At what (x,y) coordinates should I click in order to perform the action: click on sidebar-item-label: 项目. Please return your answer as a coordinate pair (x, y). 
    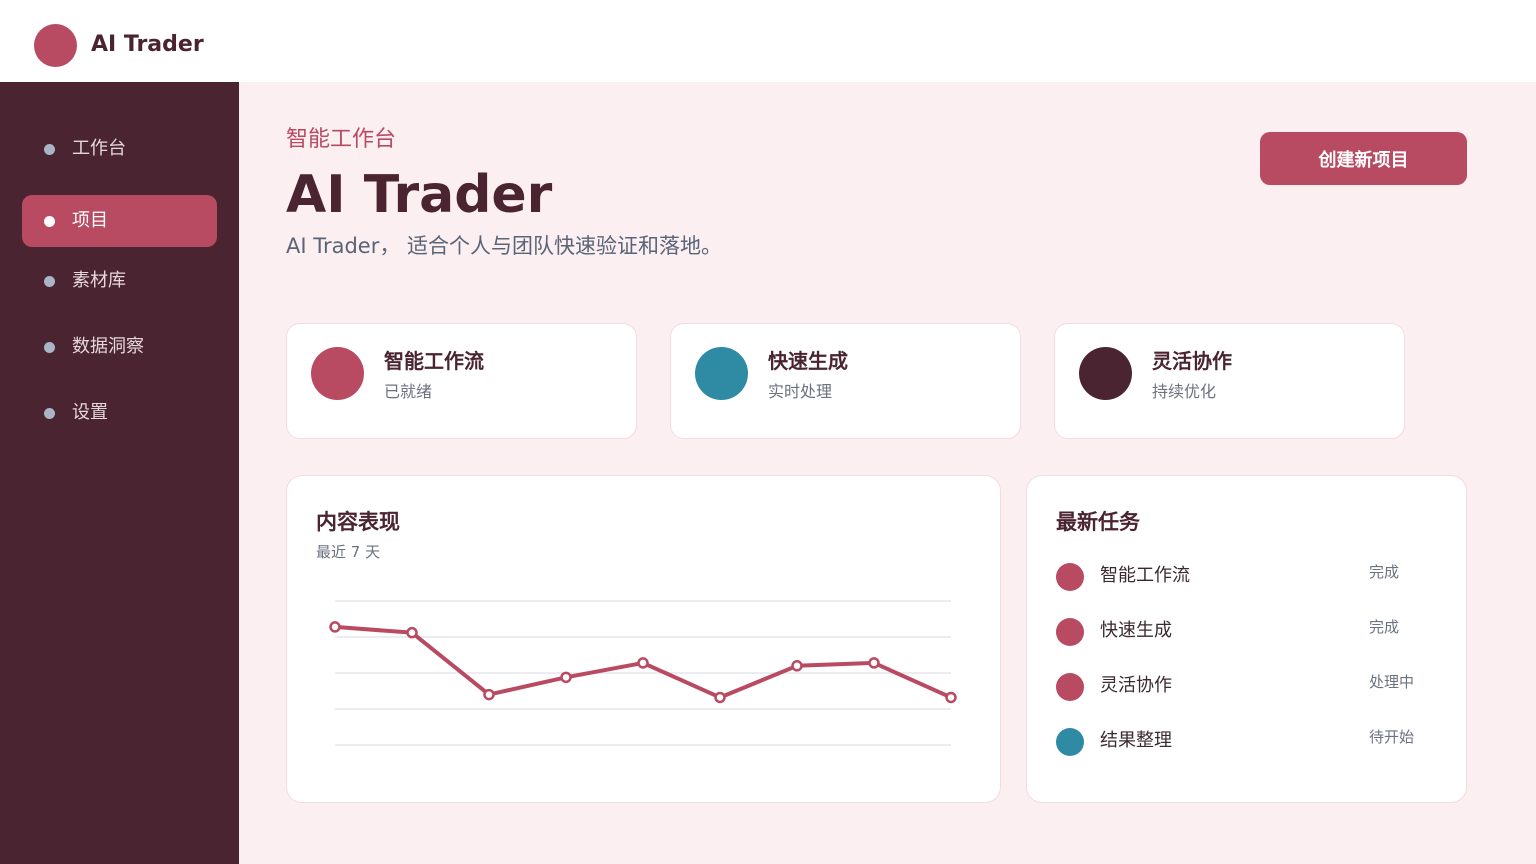
    Looking at the image, I should click on (90, 220).